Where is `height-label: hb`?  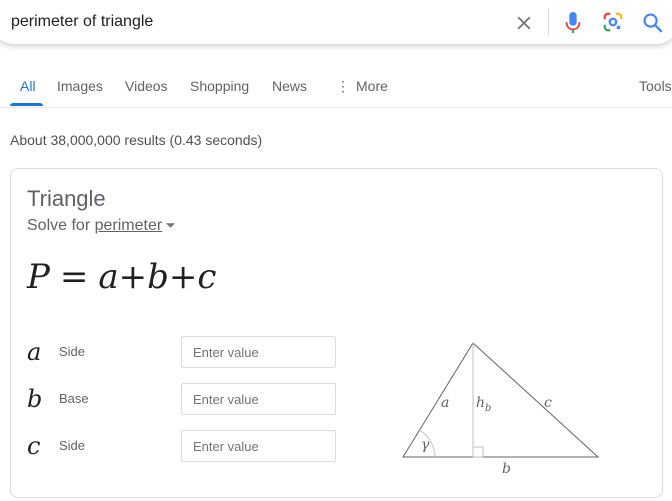
height-label: hb is located at coordinates (483, 404).